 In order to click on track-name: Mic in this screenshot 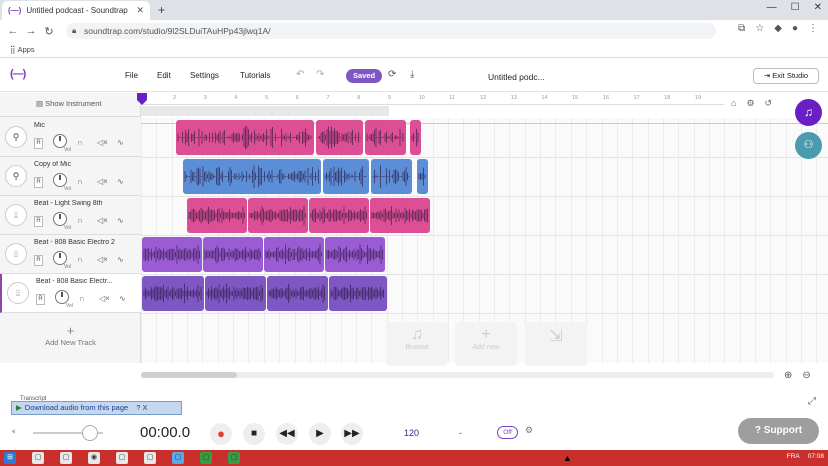, I will do `click(84, 125)`.